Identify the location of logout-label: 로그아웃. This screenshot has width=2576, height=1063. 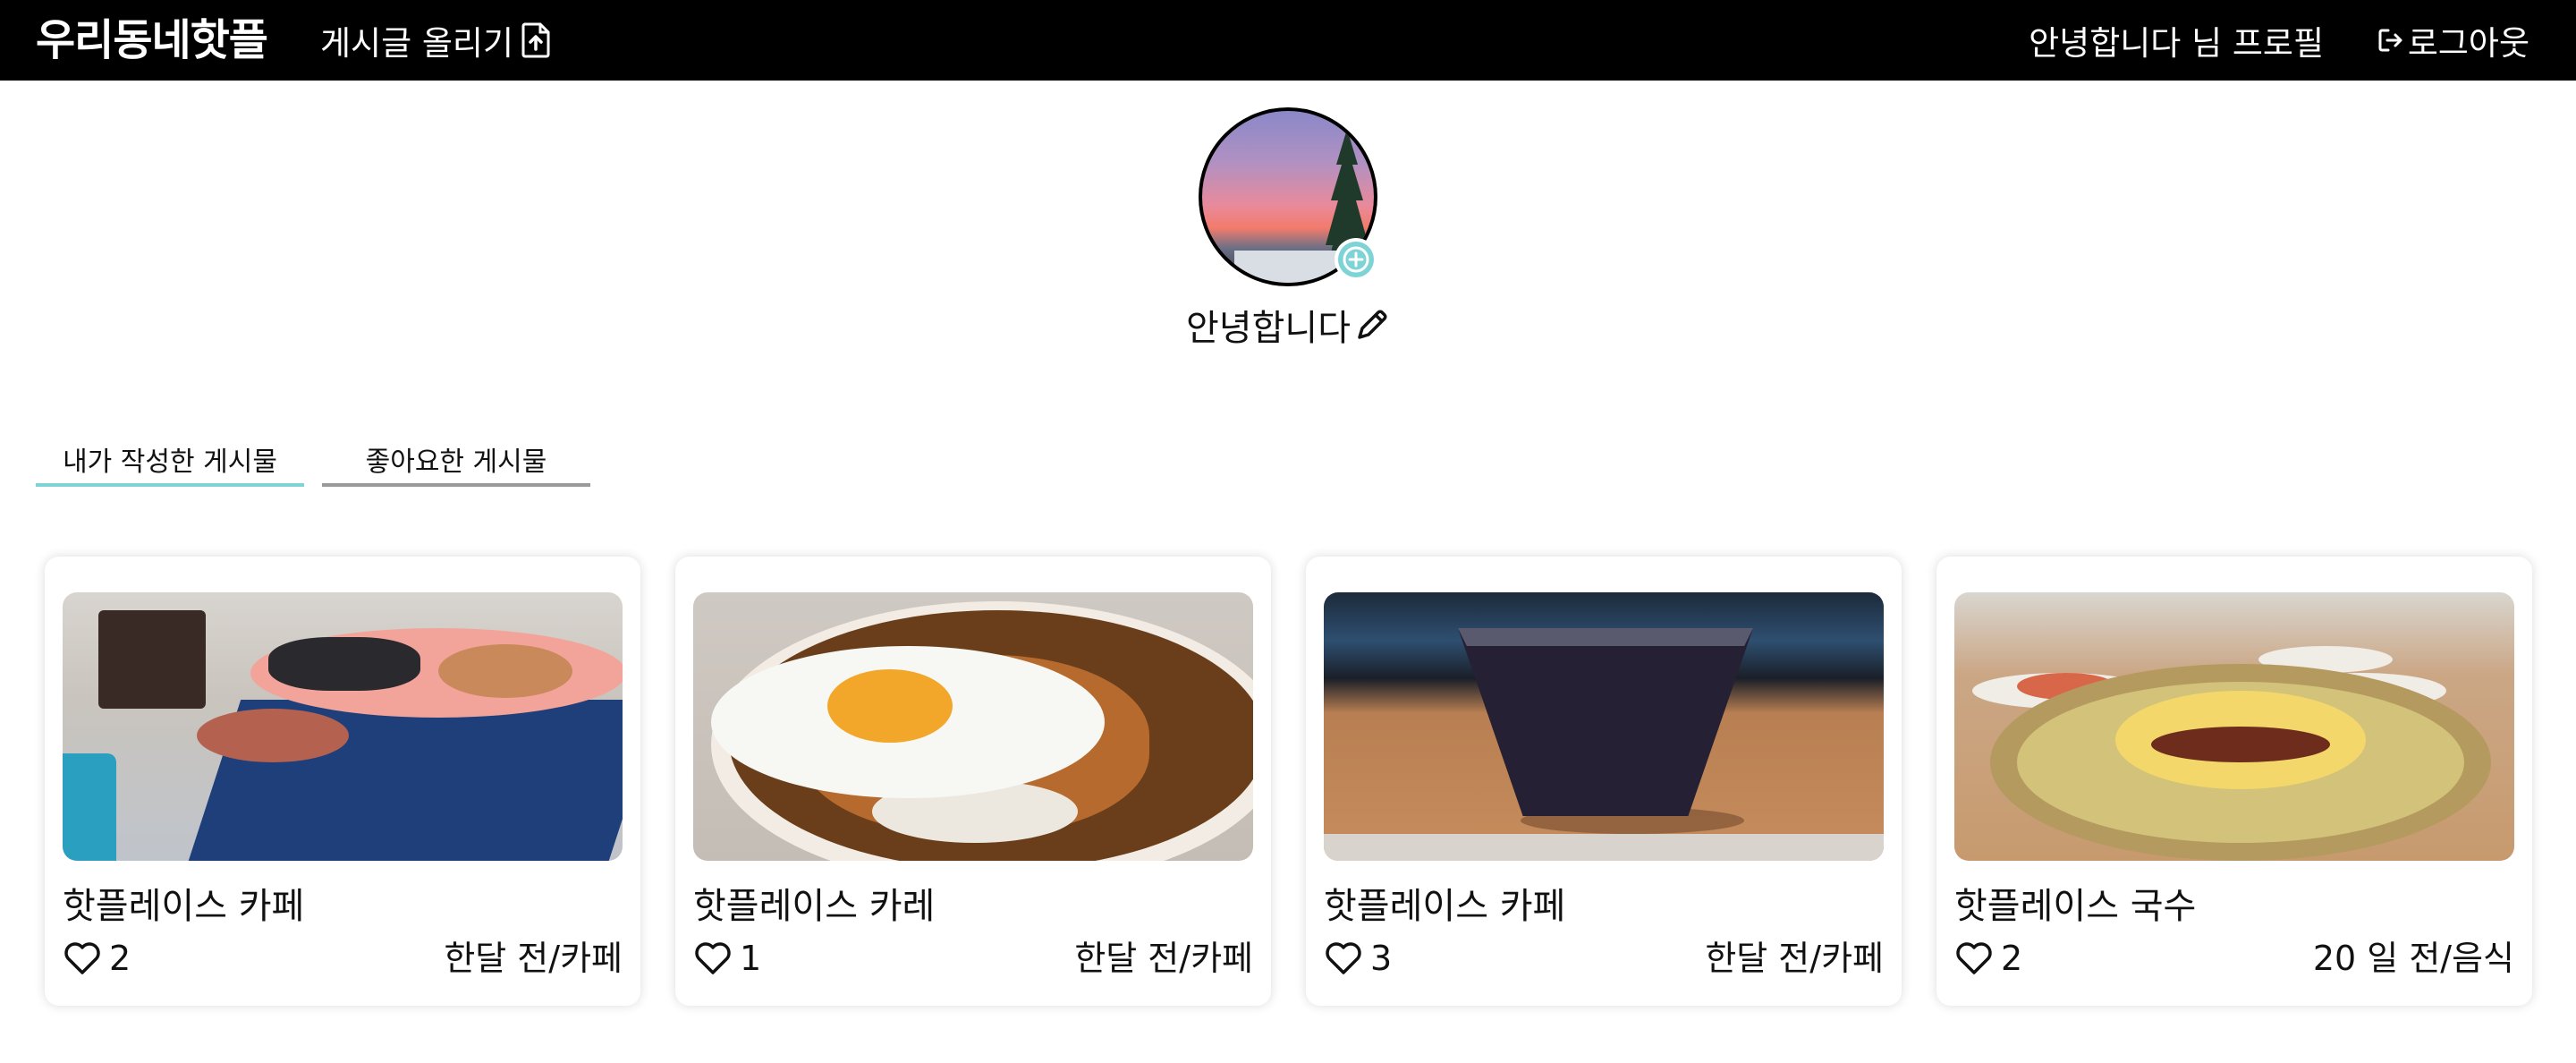
(2468, 43).